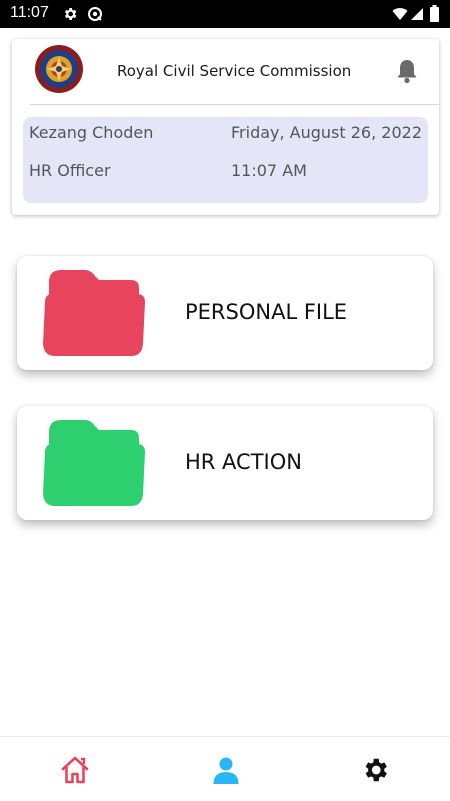 This screenshot has width=450, height=801. What do you see at coordinates (234, 104) in the screenshot?
I see `header-divider` at bounding box center [234, 104].